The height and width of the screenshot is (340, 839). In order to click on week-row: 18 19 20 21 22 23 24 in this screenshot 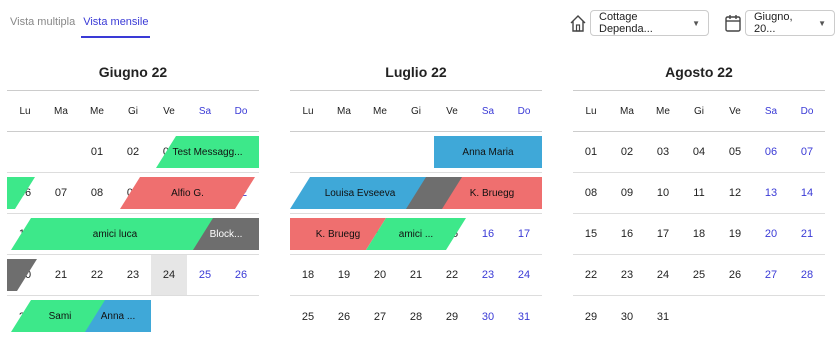, I will do `click(416, 275)`.